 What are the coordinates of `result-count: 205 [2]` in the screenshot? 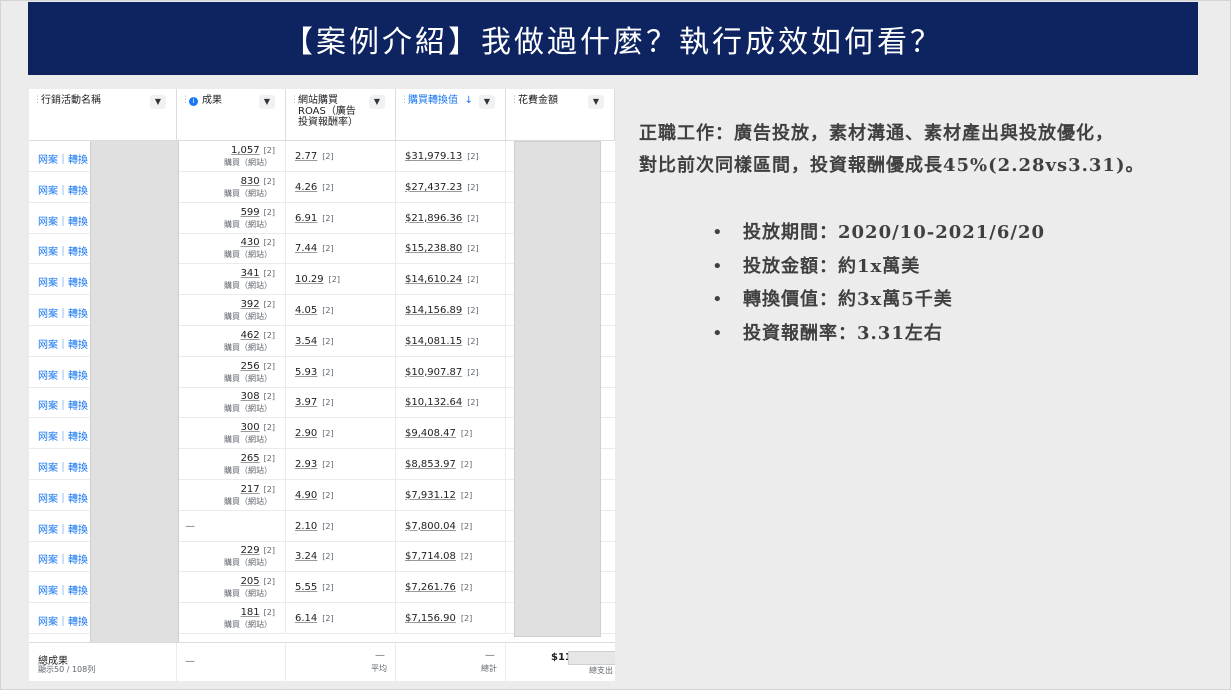 It's located at (258, 581).